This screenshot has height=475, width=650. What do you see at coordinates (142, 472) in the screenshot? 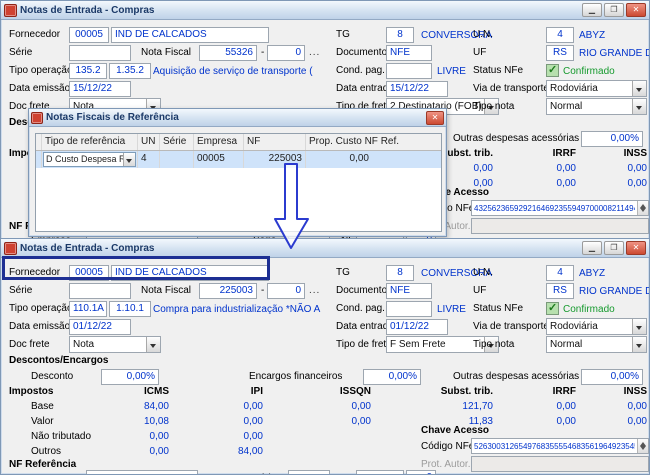
I see `empresa-input` at bounding box center [142, 472].